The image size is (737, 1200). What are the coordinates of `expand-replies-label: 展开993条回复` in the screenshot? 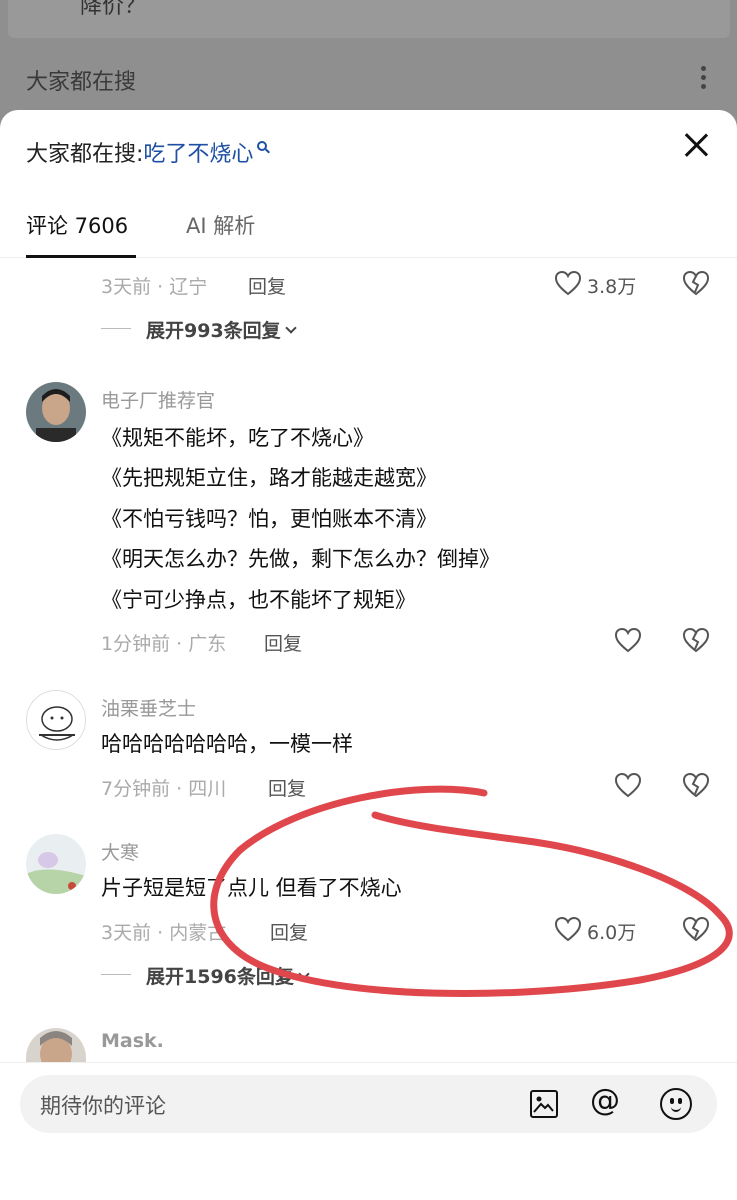 It's located at (213, 331).